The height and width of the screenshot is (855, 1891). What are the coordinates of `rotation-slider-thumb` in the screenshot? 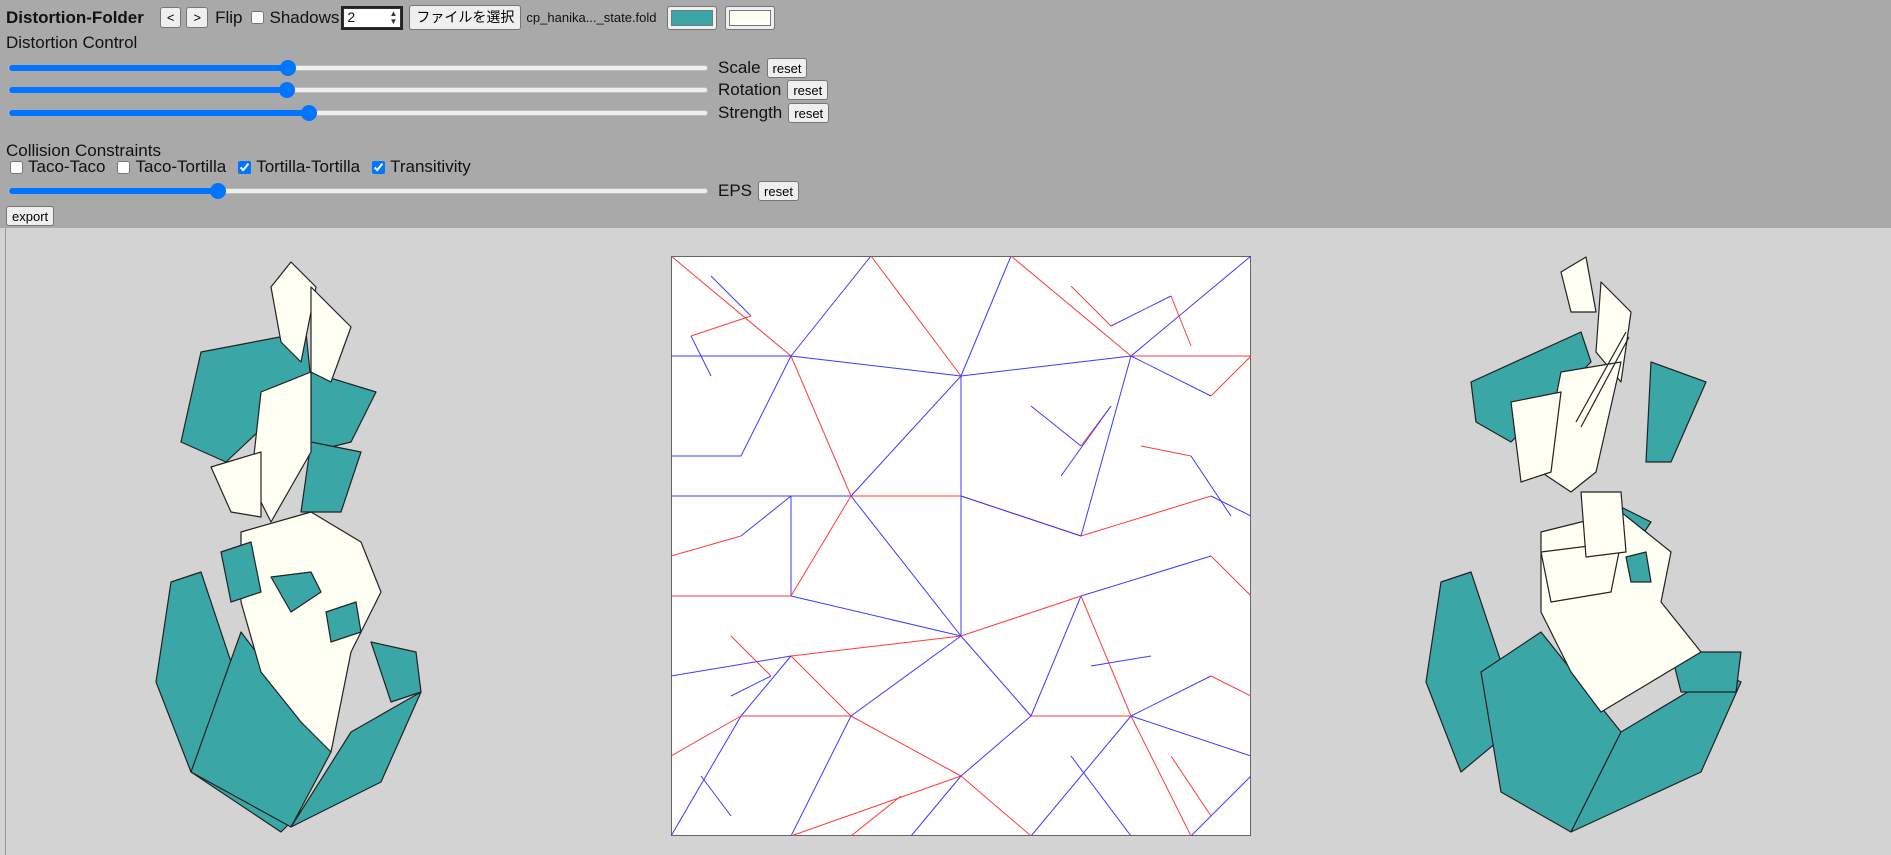 It's located at (286, 90).